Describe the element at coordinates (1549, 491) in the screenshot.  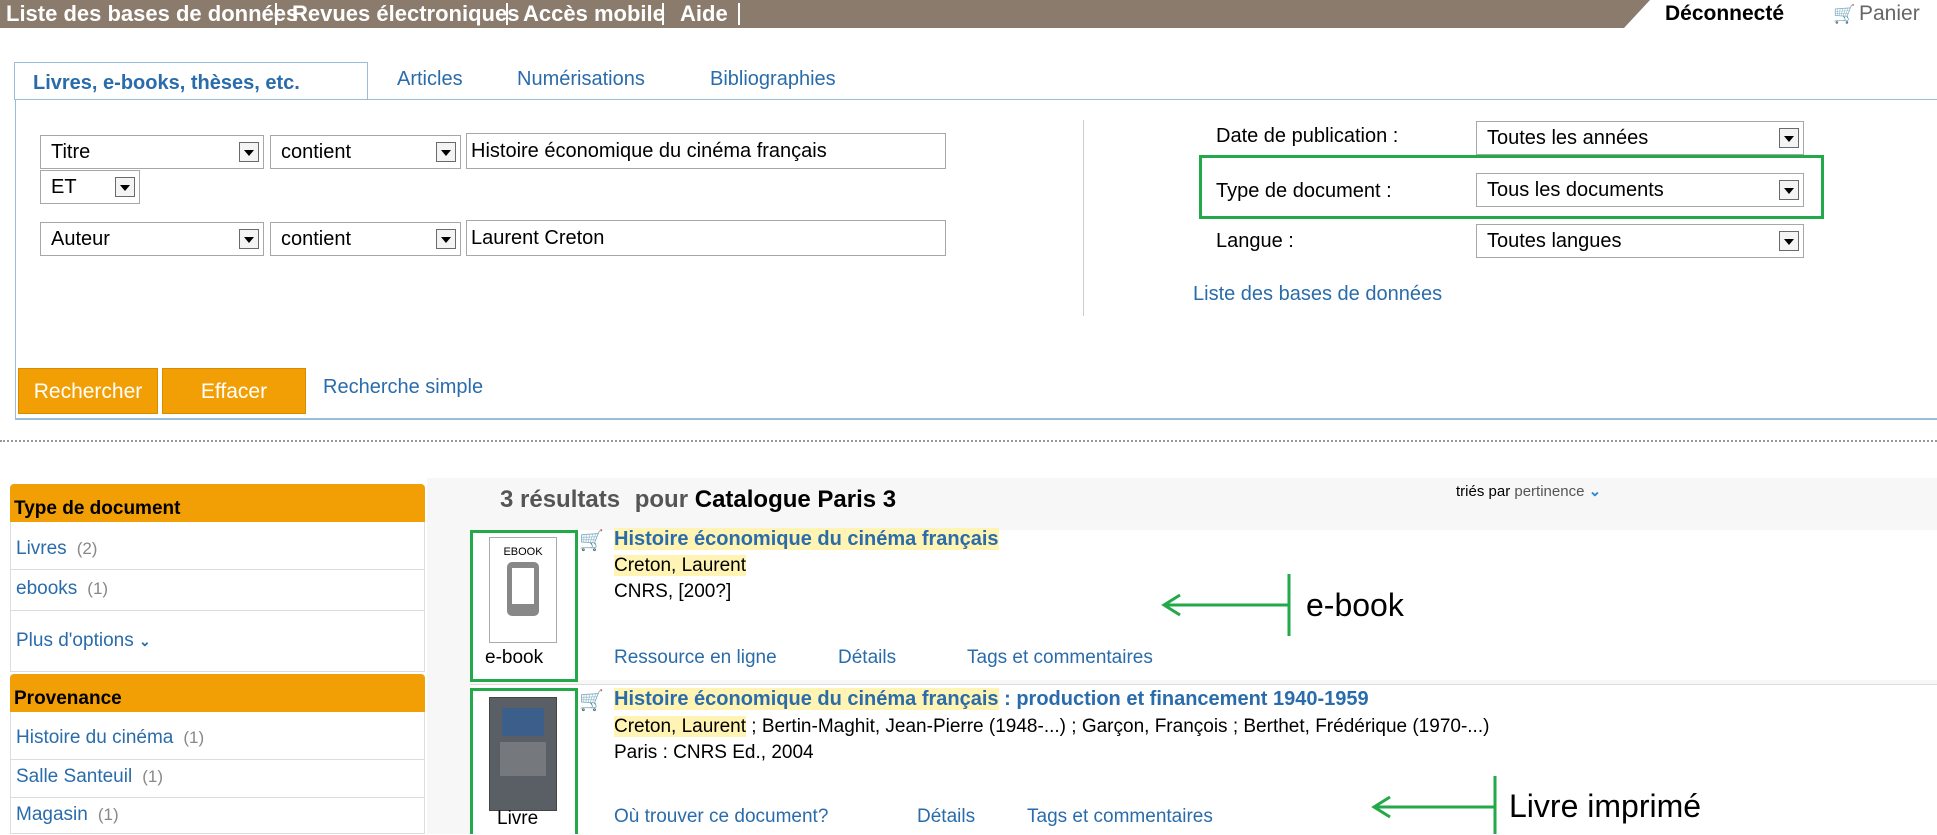
I see `sort-value: pertinence` at that location.